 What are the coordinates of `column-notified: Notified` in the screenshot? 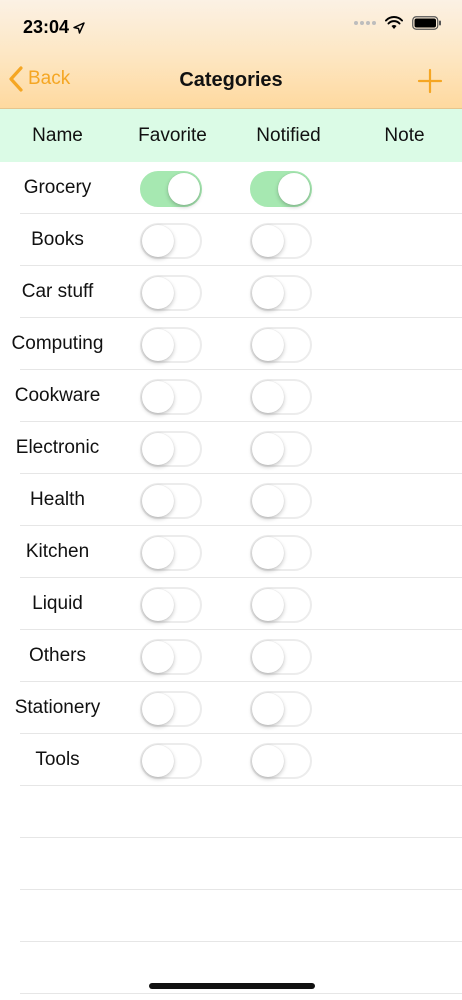 It's located at (288, 135).